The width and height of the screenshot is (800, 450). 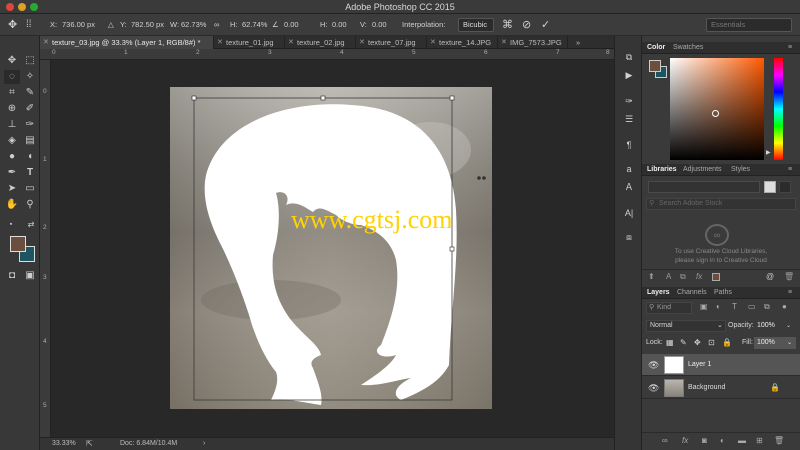 What do you see at coordinates (78, 25) in the screenshot?
I see `x-field: 736.00 px` at bounding box center [78, 25].